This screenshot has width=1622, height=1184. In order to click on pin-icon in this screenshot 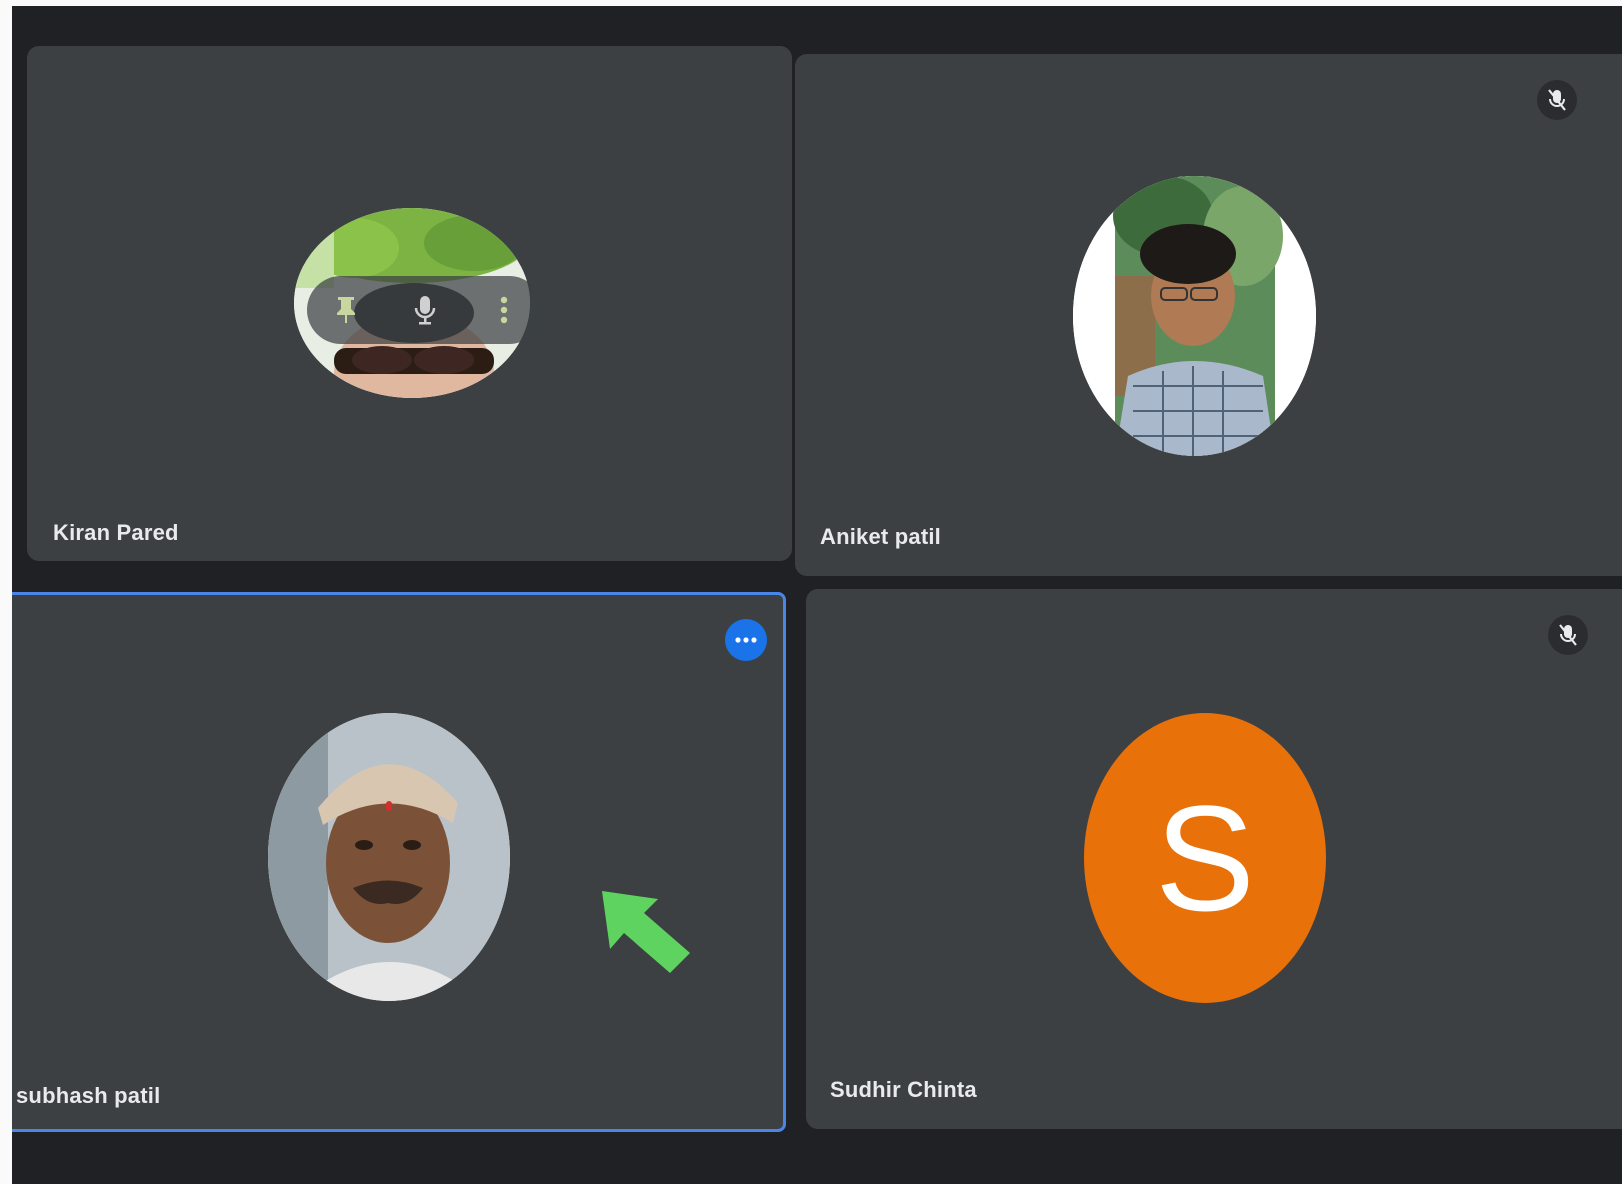, I will do `click(346, 310)`.